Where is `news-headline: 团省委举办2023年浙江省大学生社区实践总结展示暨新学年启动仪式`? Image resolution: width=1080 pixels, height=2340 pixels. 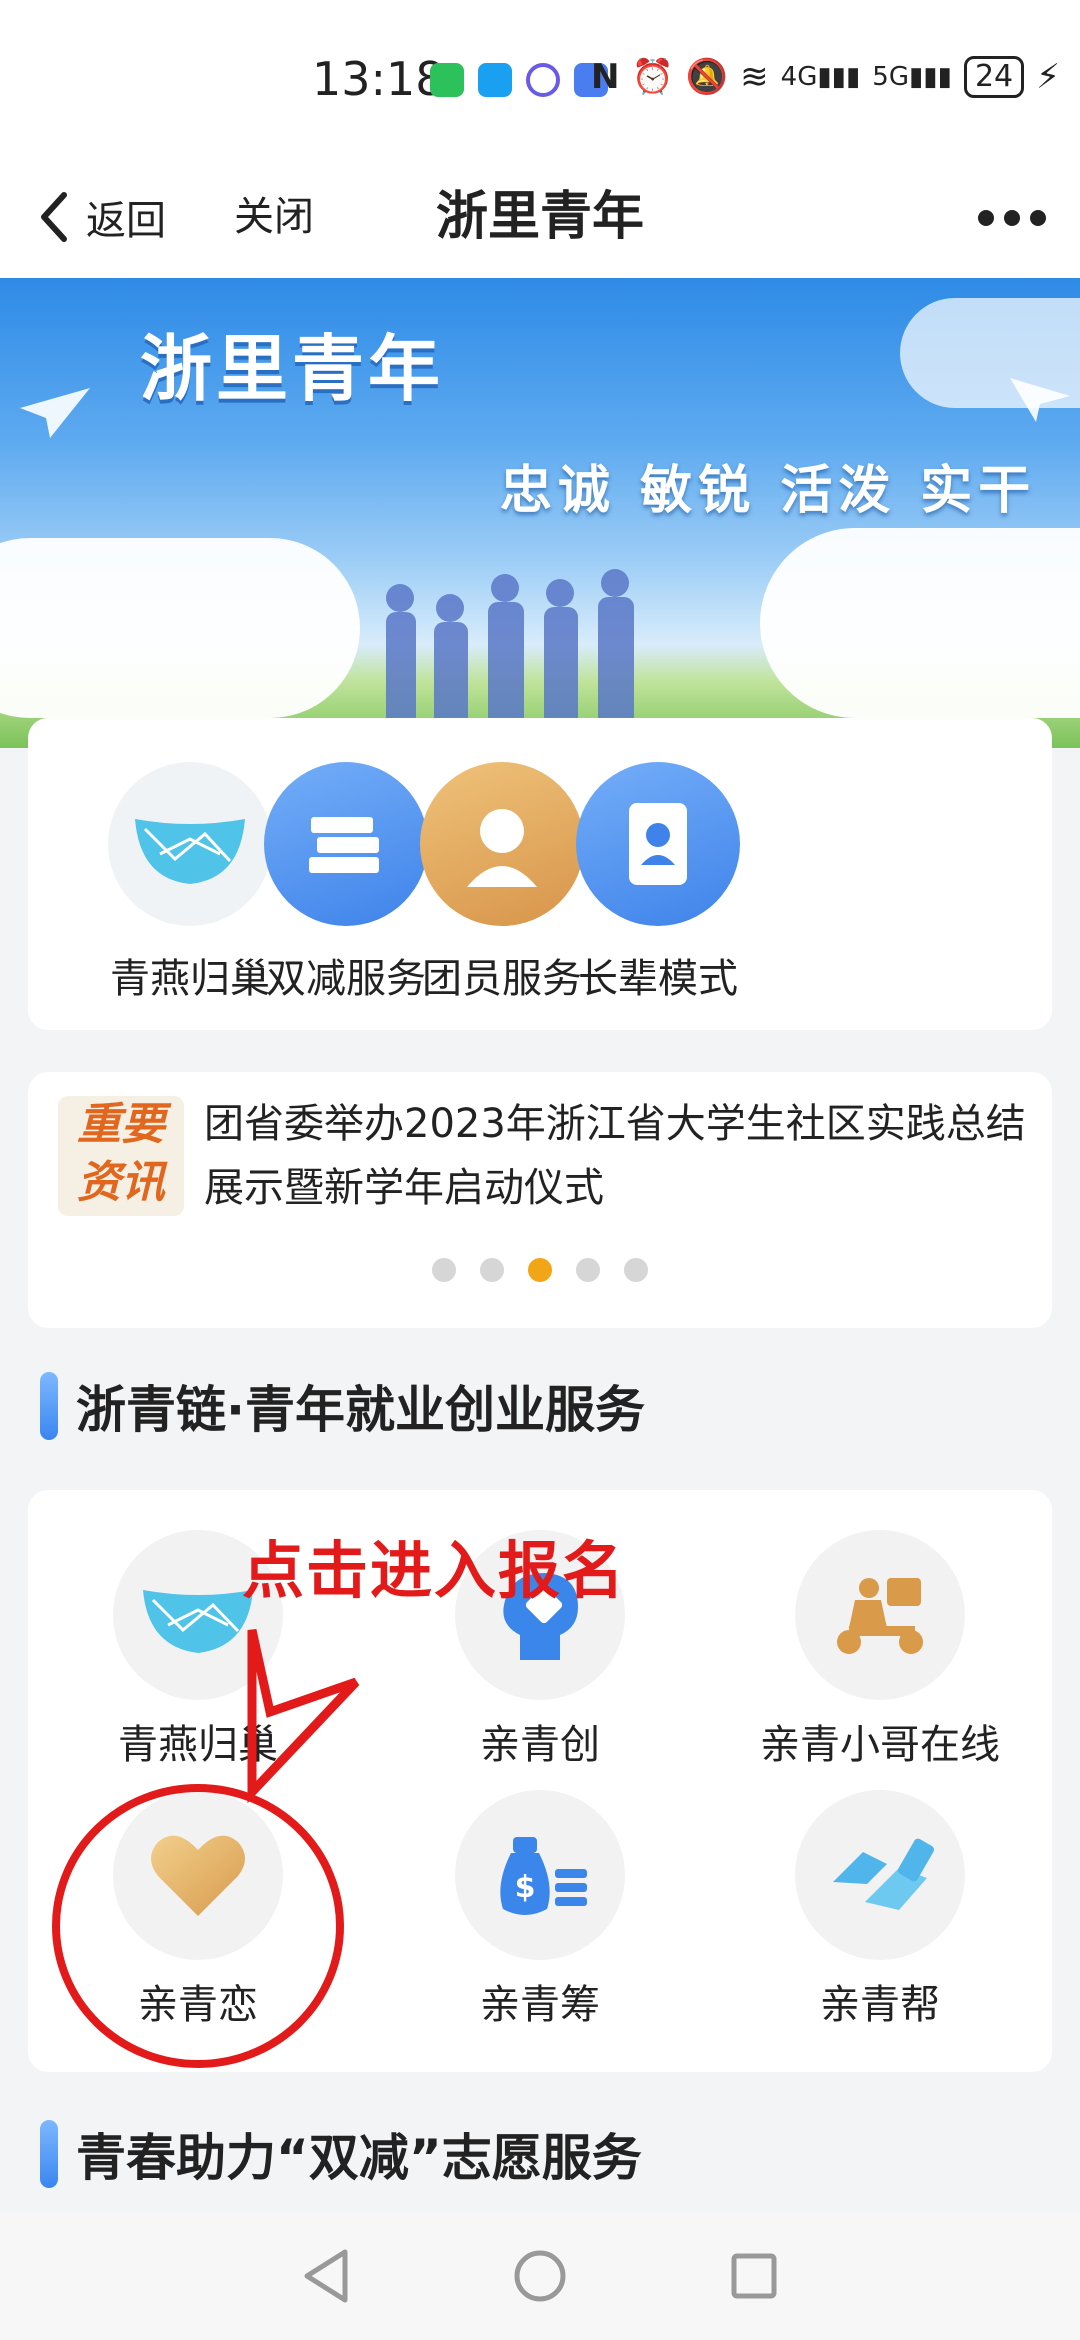 news-headline: 团省委举办2023年浙江省大学生社区实践总结展示暨新学年启动仪式 is located at coordinates (624, 1156).